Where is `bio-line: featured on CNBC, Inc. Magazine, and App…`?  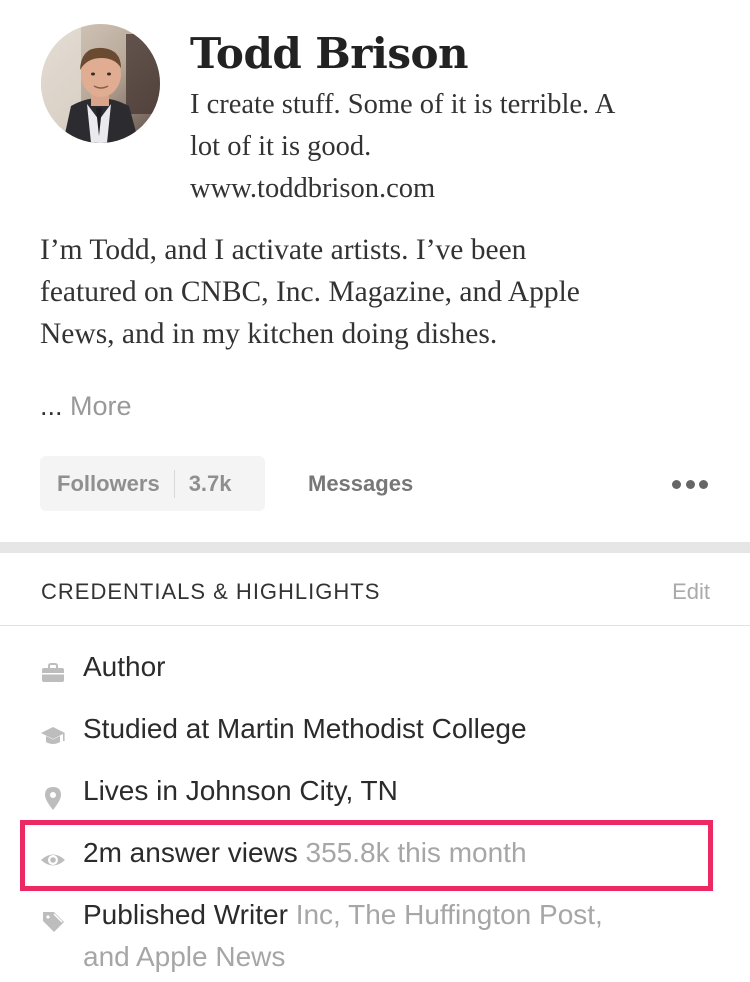 bio-line: featured on CNBC, Inc. Magazine, and App… is located at coordinates (310, 292).